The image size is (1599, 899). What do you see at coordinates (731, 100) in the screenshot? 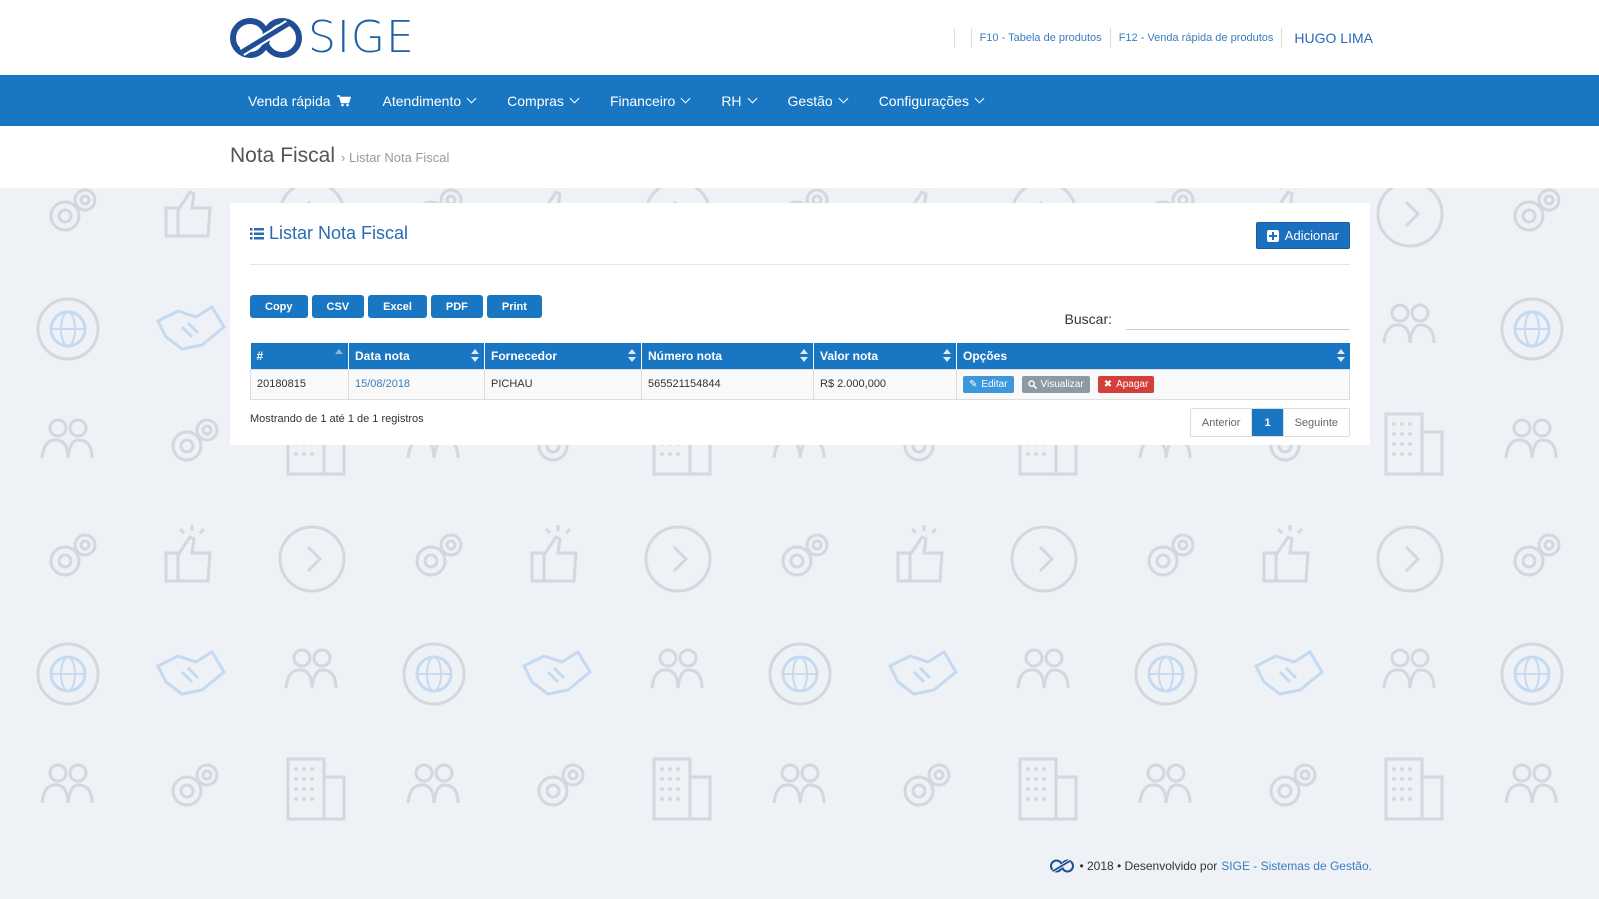
I see `nav-item-label: RH` at bounding box center [731, 100].